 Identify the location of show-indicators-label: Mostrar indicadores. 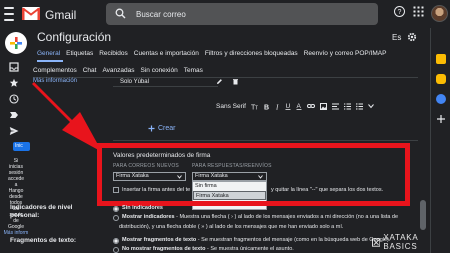
(148, 217).